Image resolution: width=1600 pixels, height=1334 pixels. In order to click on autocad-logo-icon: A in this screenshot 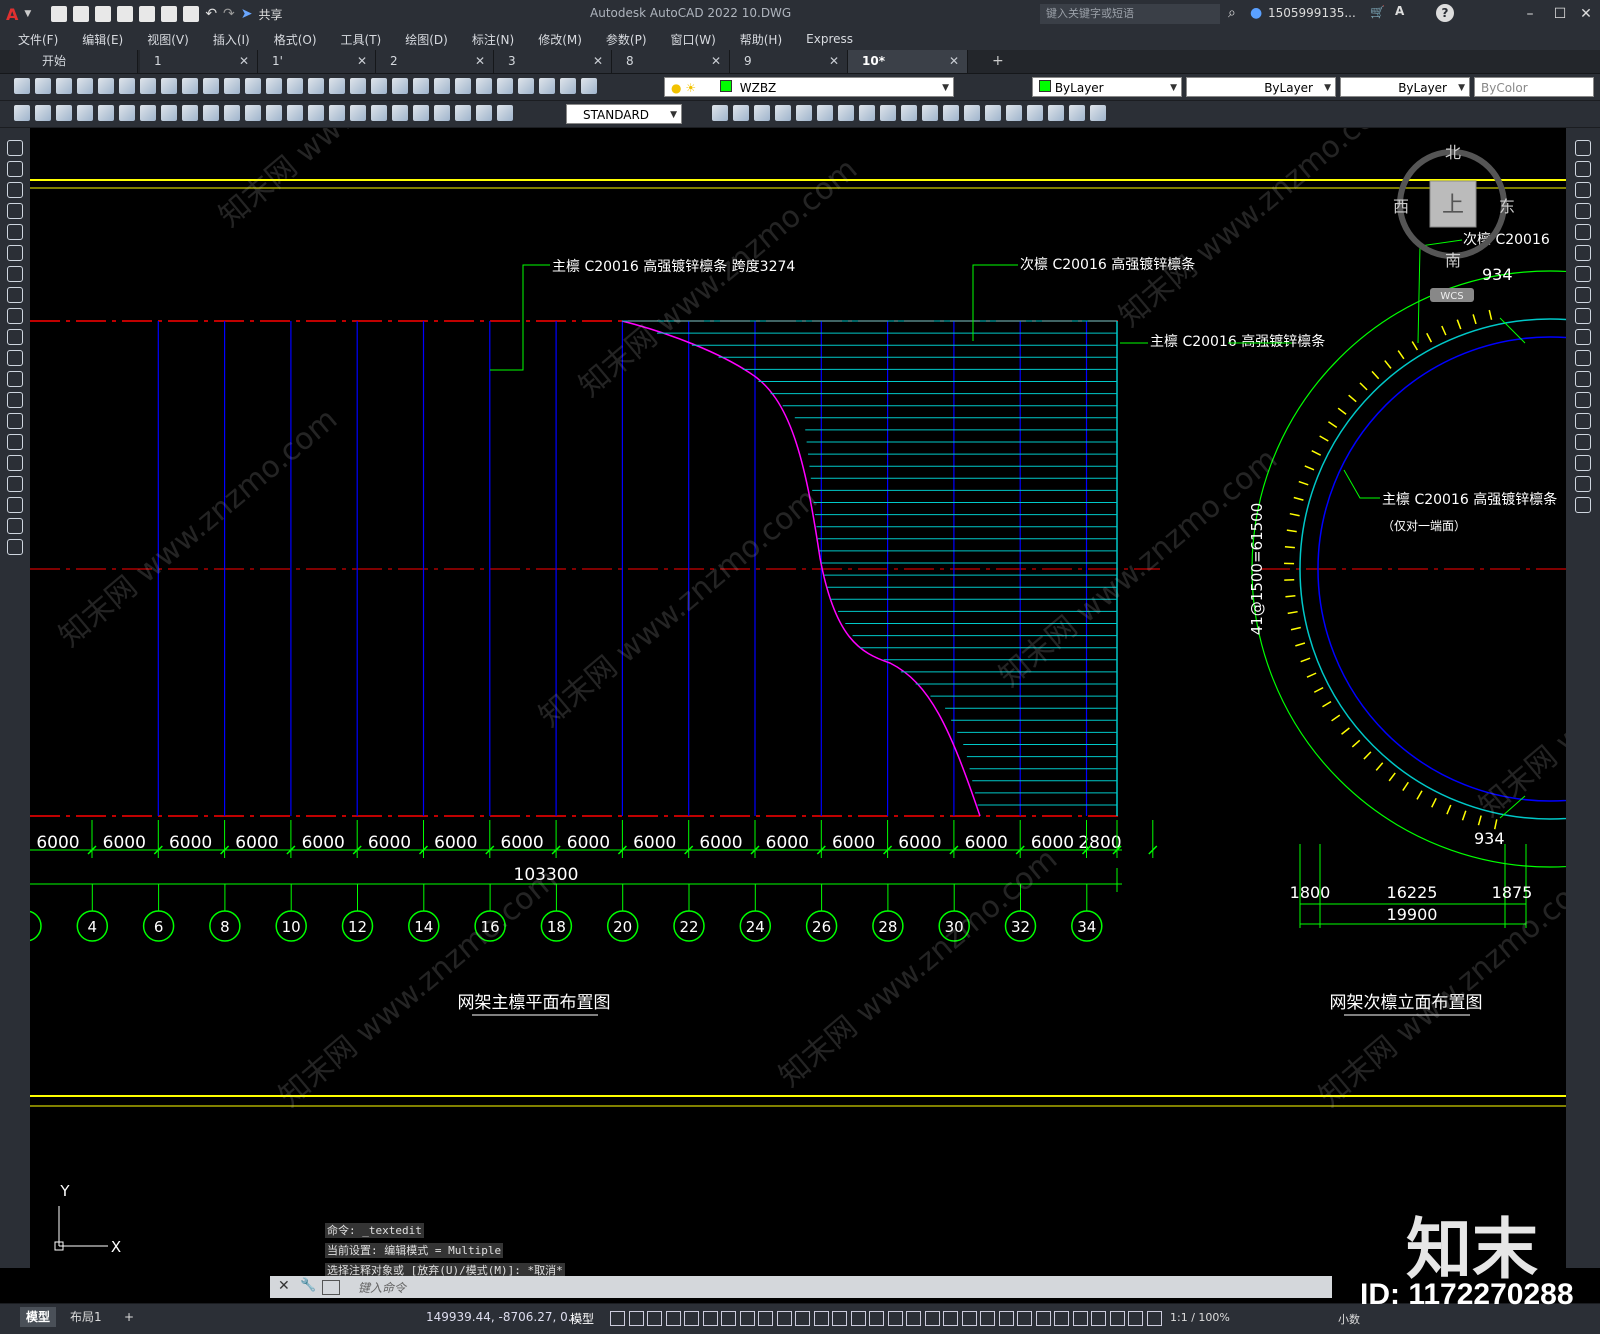, I will do `click(12, 14)`.